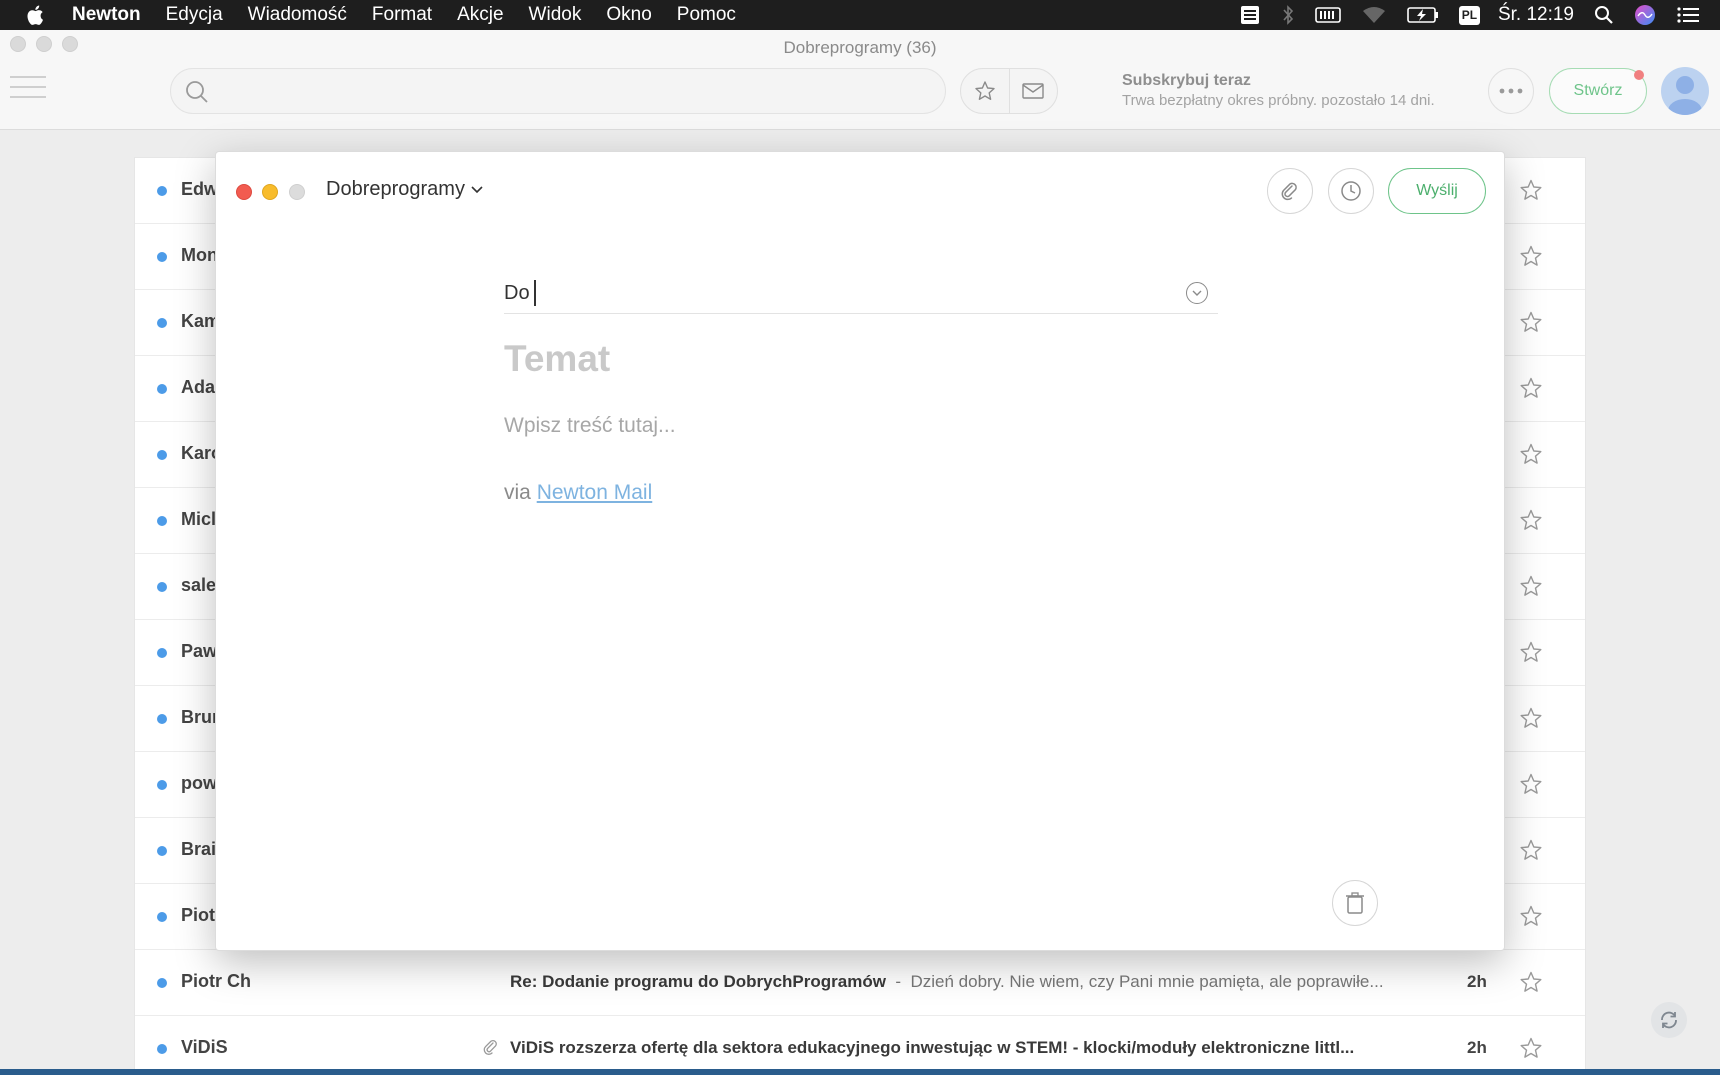 Image resolution: width=1720 pixels, height=1075 pixels. Describe the element at coordinates (1250, 15) in the screenshot. I see `notes-icon` at that location.